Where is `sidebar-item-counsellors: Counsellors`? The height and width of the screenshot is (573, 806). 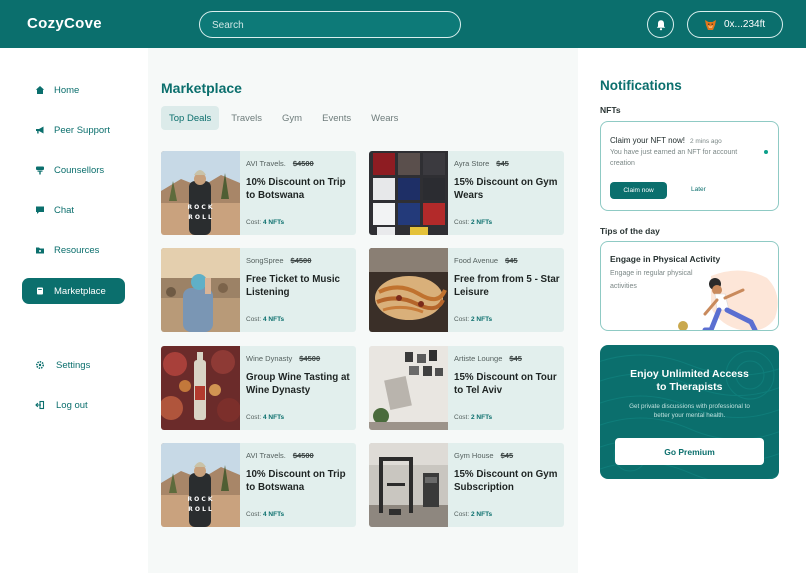 sidebar-item-counsellors: Counsellors is located at coordinates (73, 170).